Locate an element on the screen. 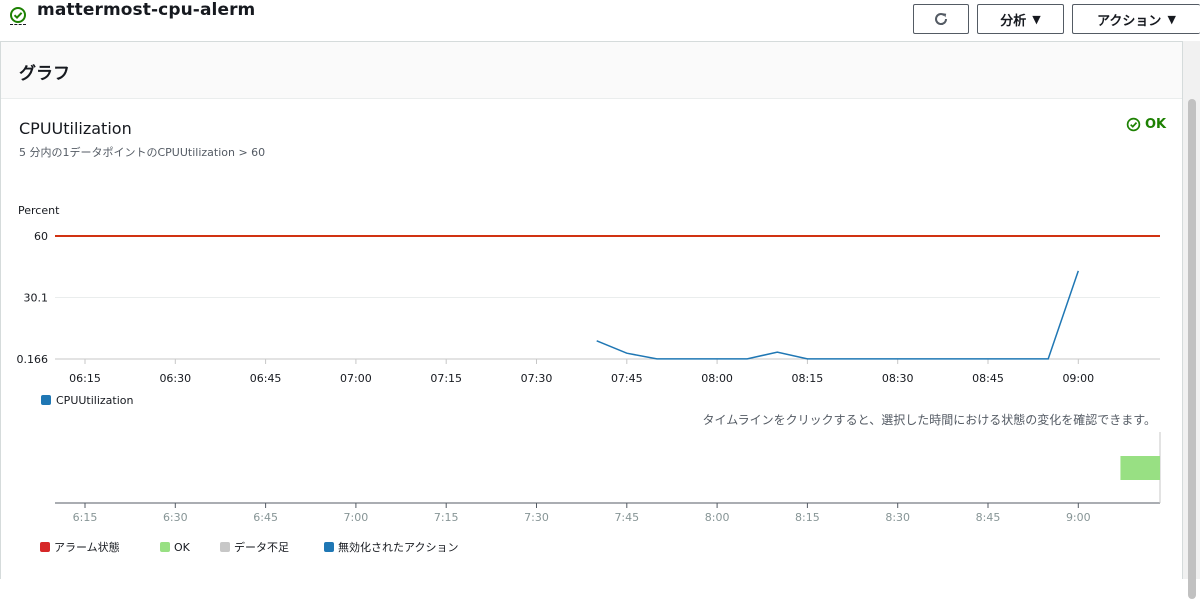 The height and width of the screenshot is (599, 1200). analyze-button: 分析 ▼ is located at coordinates (1020, 19).